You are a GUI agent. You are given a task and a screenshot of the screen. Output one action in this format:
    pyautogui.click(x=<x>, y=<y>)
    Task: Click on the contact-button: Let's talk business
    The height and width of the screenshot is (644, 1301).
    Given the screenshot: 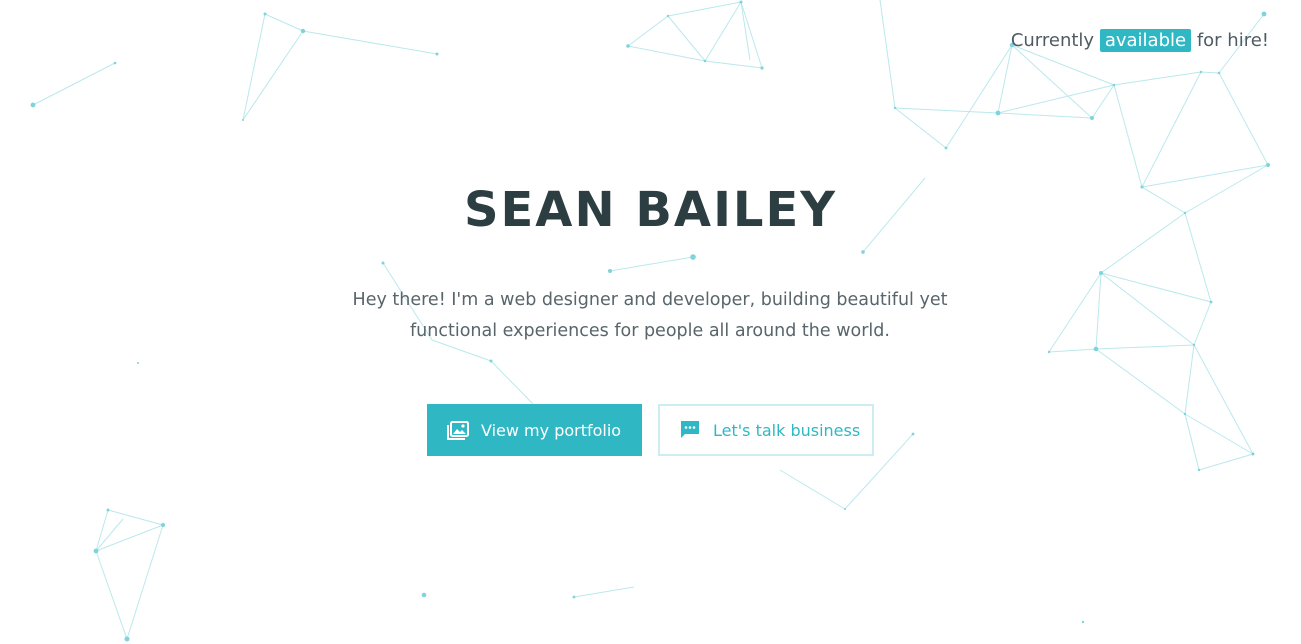 What is the action you would take?
    pyautogui.click(x=766, y=430)
    